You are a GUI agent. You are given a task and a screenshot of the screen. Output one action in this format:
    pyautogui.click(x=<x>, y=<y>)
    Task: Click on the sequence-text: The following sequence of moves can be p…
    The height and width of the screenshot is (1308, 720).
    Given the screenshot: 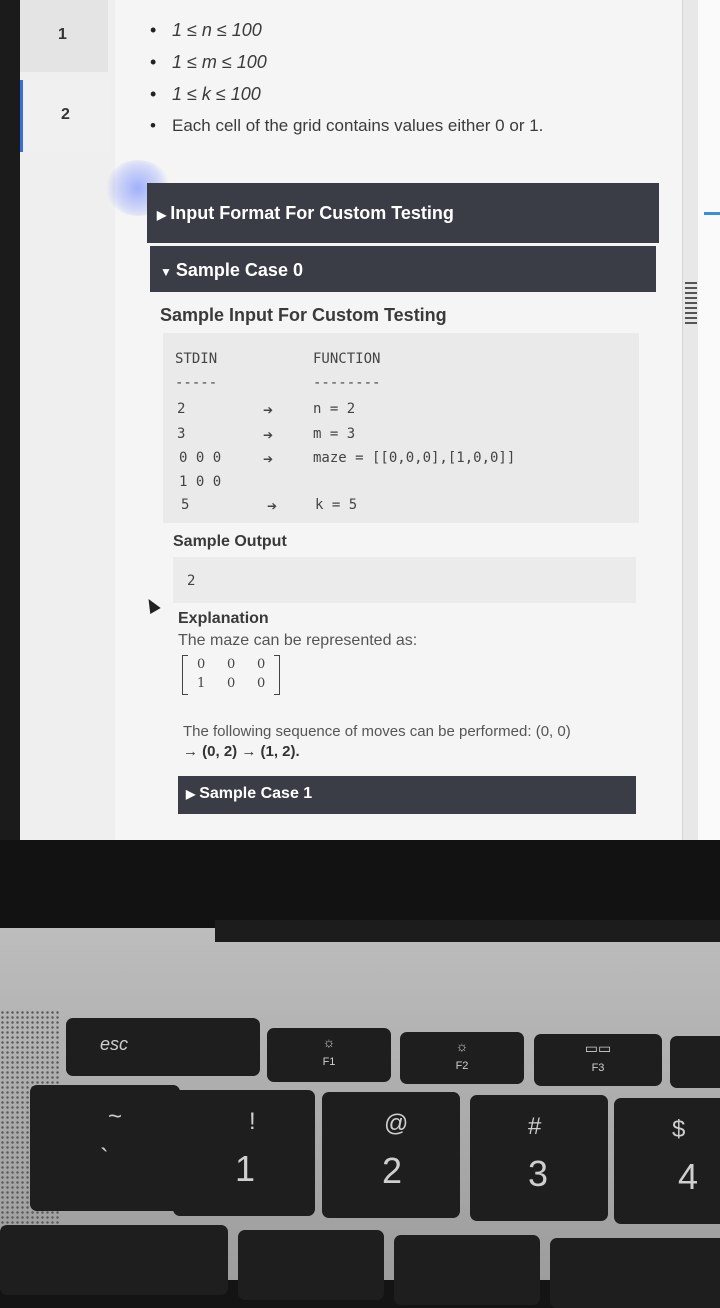 What is the action you would take?
    pyautogui.click(x=377, y=731)
    